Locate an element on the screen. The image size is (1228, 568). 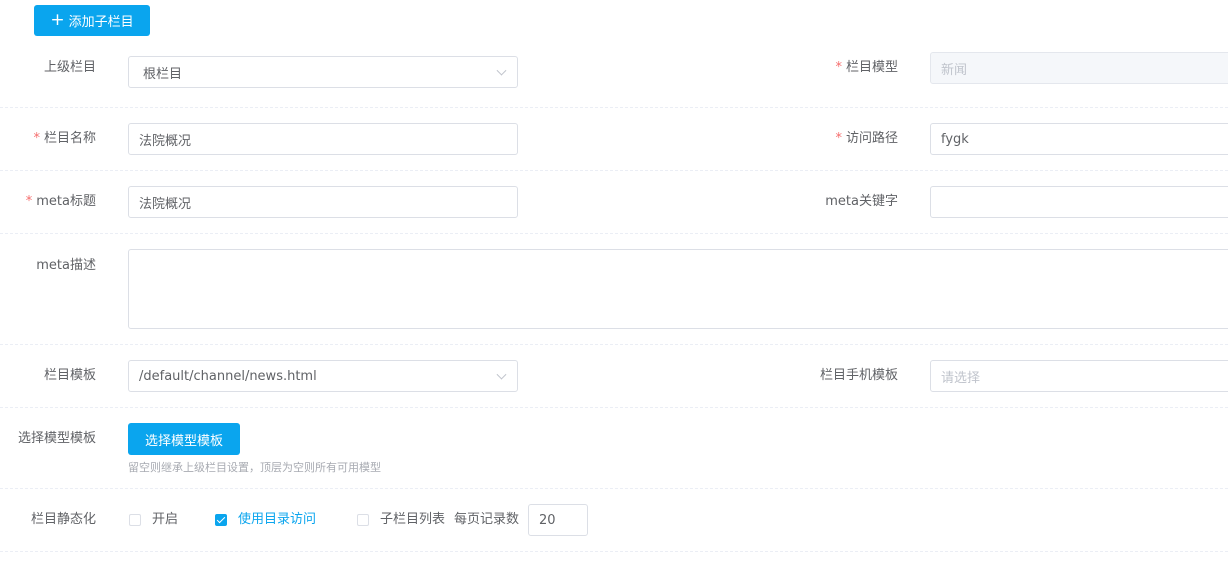
model-template-hint: 留空则继承上级栏目设置，顶层为空则所有可用模型 is located at coordinates (254, 467).